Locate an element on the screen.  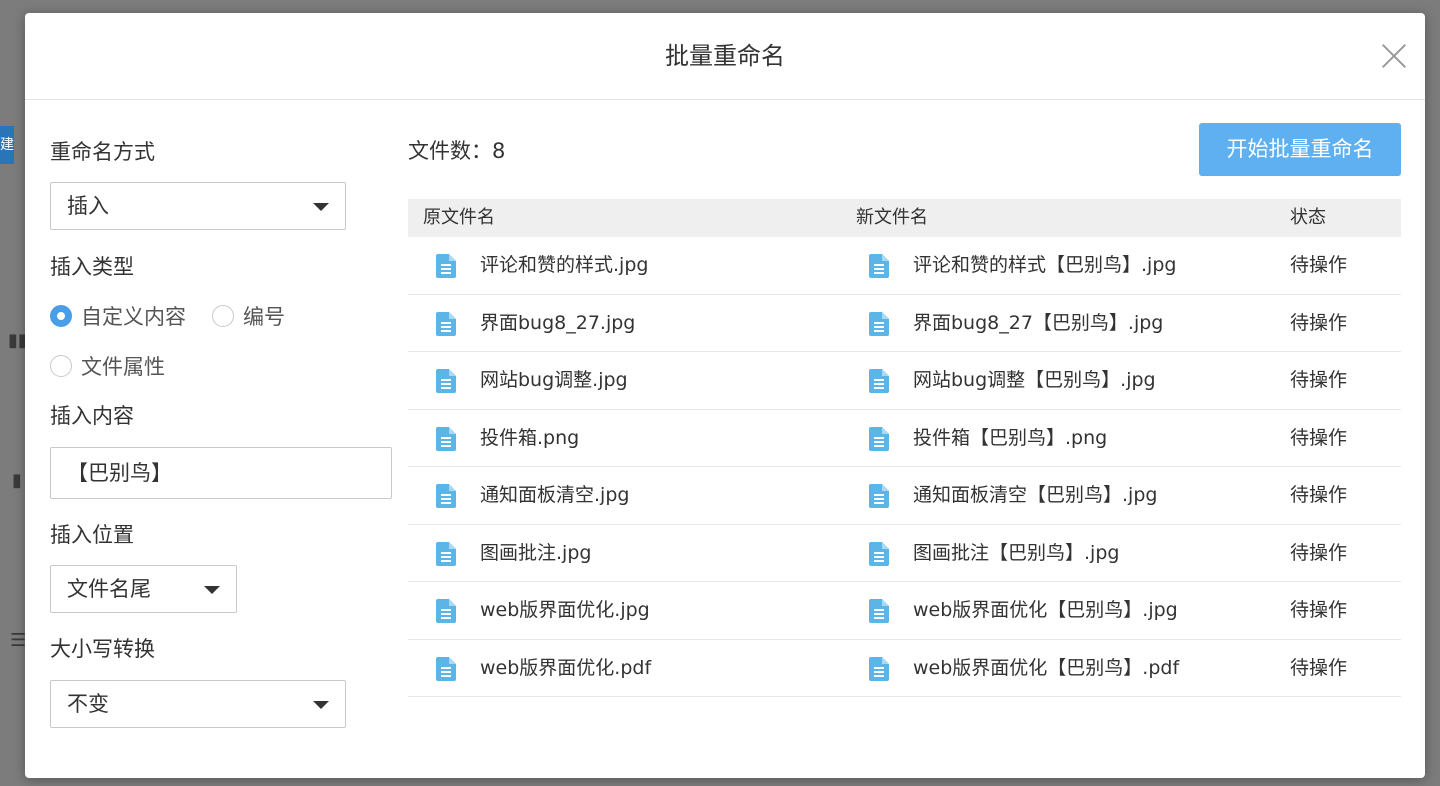
table-row: 图画批注.jpg 图画批注【巴别鸟】.jpg 待操作 is located at coordinates (904, 553).